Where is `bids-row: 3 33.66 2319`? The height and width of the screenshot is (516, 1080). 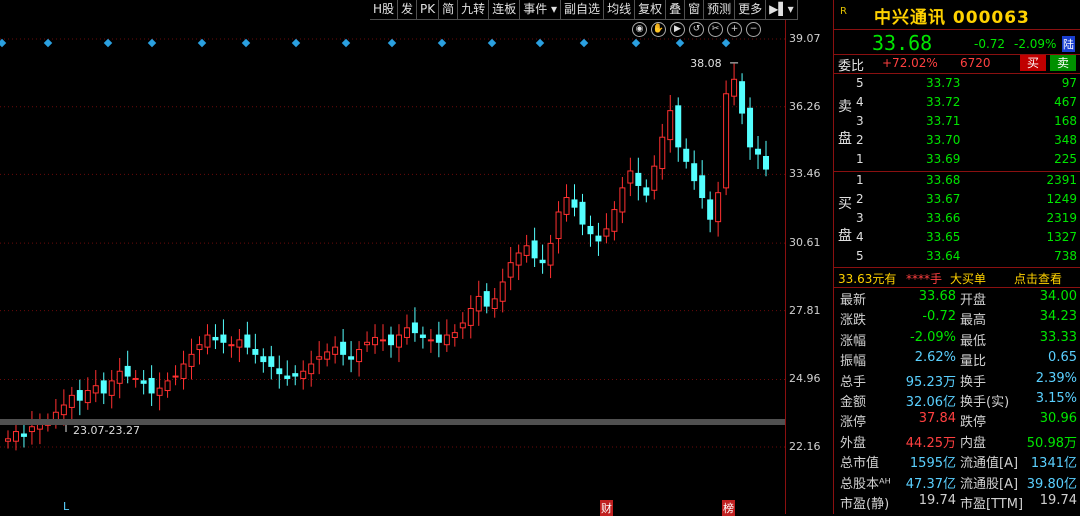 bids-row: 3 33.66 2319 is located at coordinates (957, 220).